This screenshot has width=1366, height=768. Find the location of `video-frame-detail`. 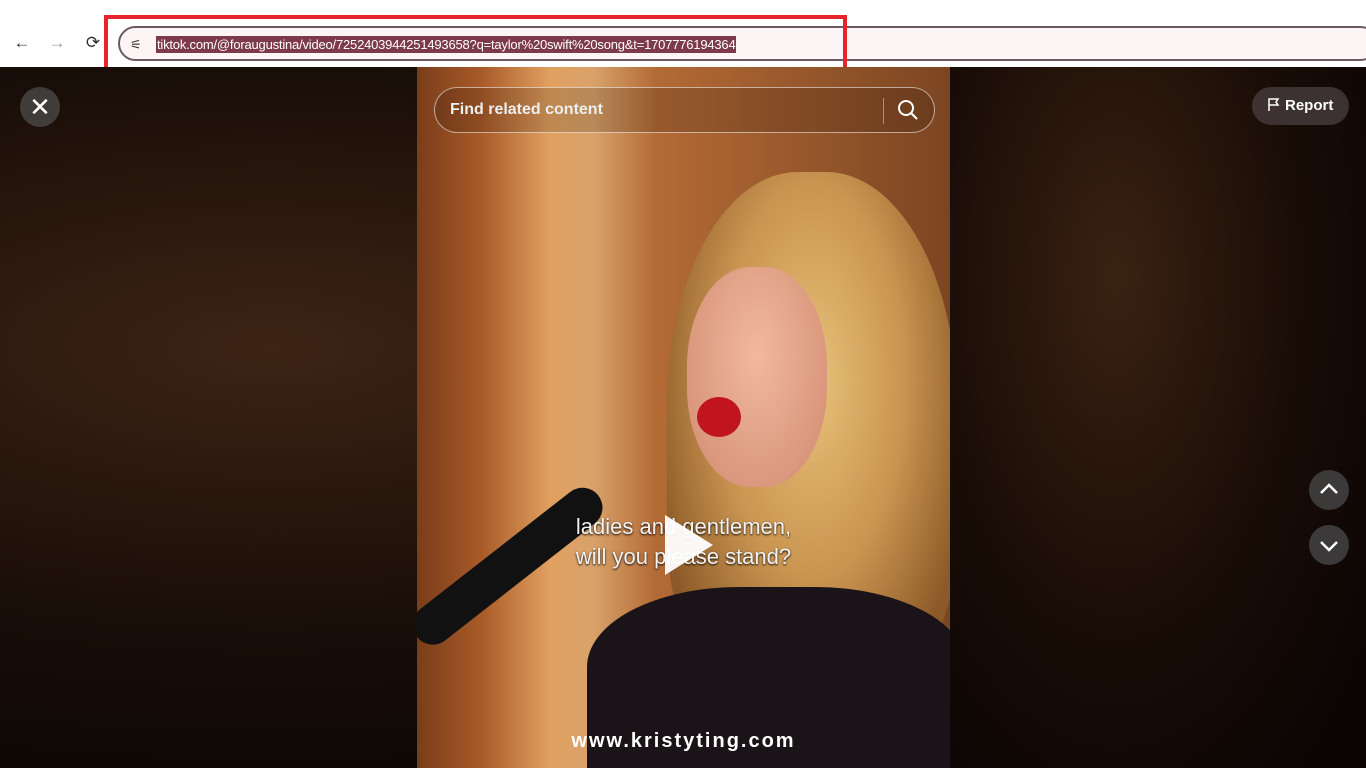

video-frame-detail is located at coordinates (719, 417).